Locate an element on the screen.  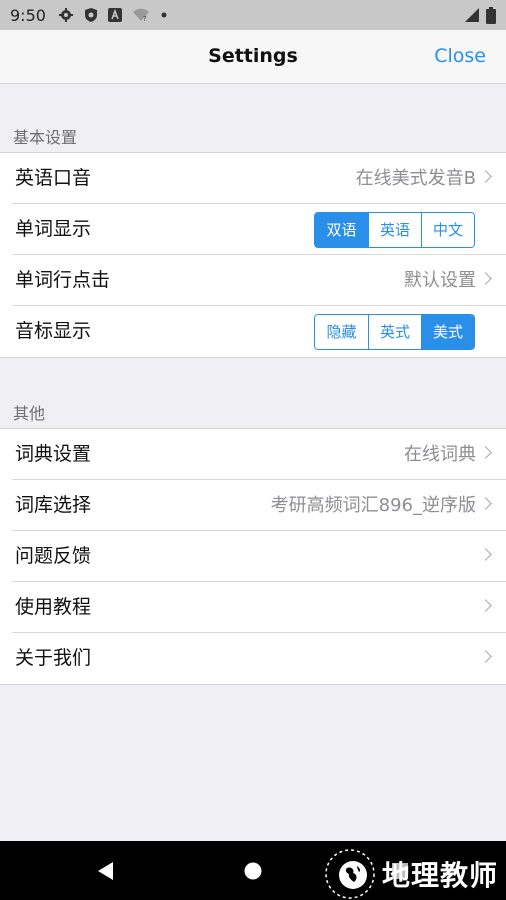
status-icons: ? is located at coordinates (113, 15).